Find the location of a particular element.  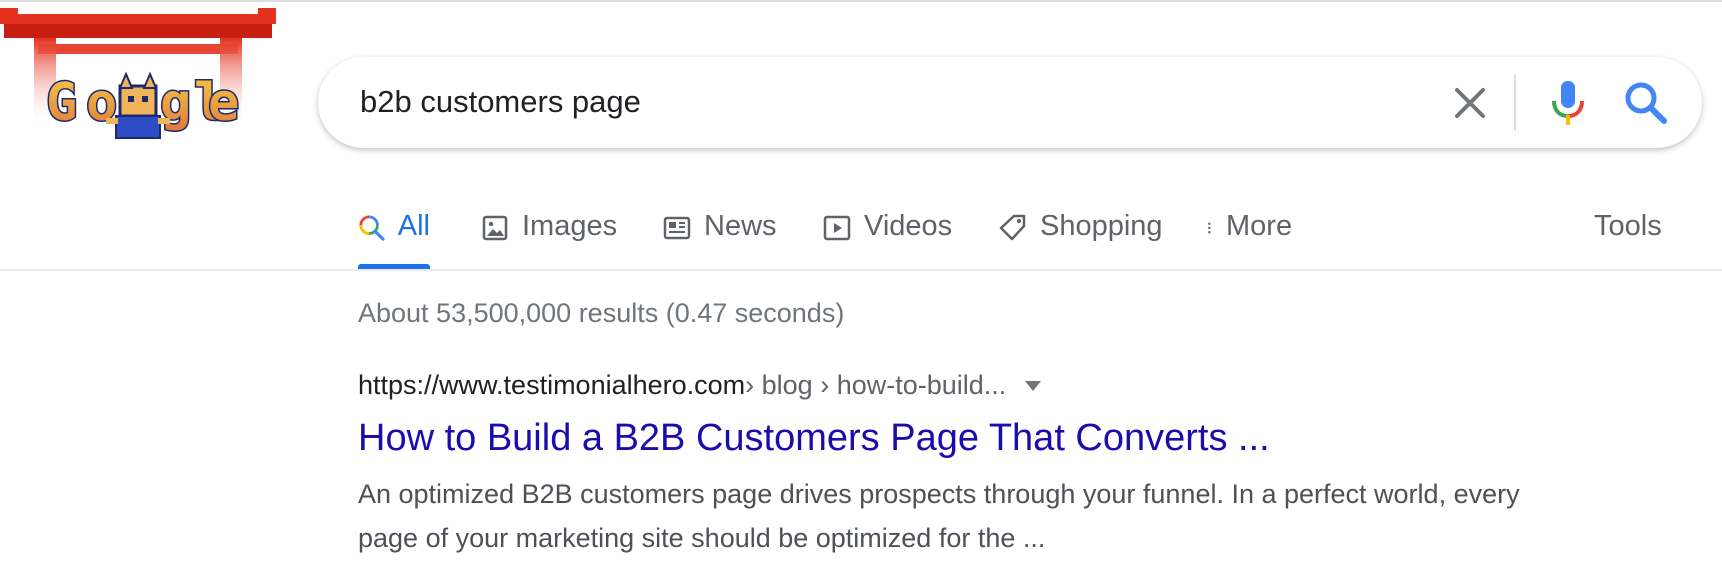

search-input is located at coordinates (860, 102).